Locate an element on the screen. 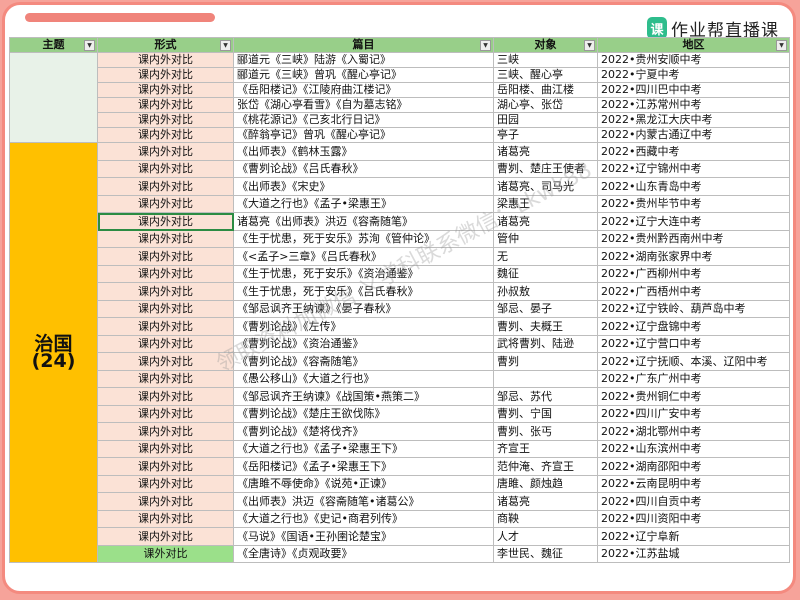 The width and height of the screenshot is (800, 600). theme-cell-governance: 治国 (24) is located at coordinates (53, 352).